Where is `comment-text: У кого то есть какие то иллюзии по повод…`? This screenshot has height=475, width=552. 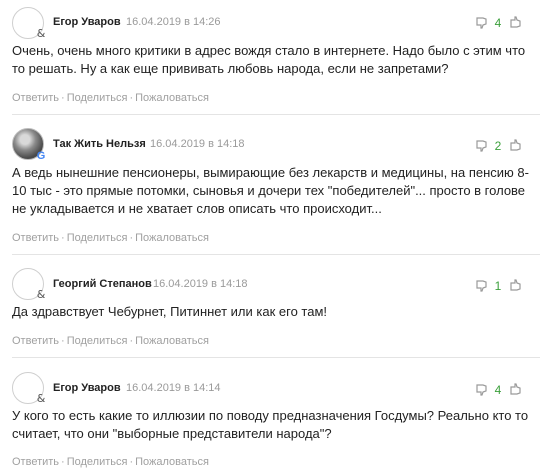
comment-text: У кого то есть какие то иллюзии по повод… is located at coordinates (270, 424).